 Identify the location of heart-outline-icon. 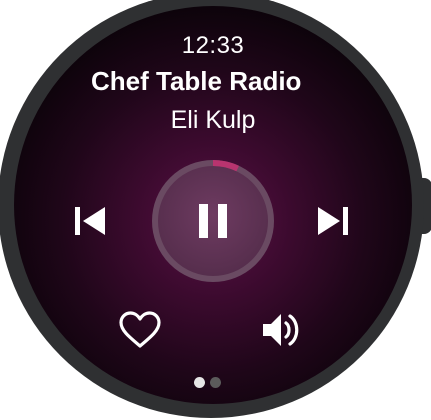
(140, 329).